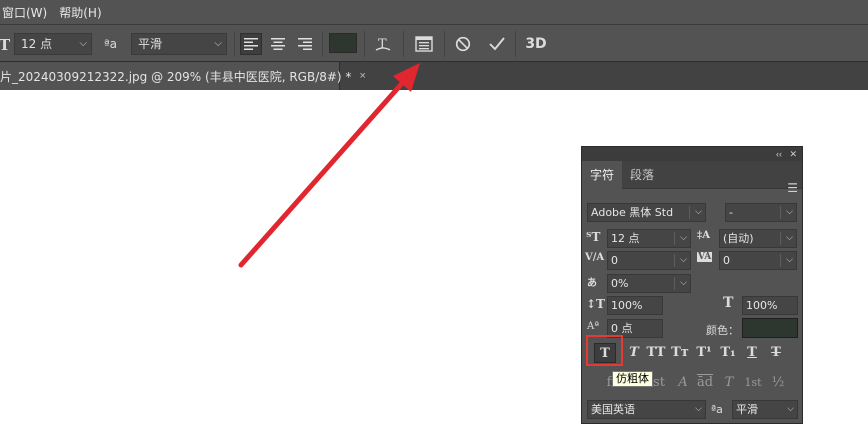 This screenshot has height=429, width=868. What do you see at coordinates (752, 353) in the screenshot?
I see `underline-button: T` at bounding box center [752, 353].